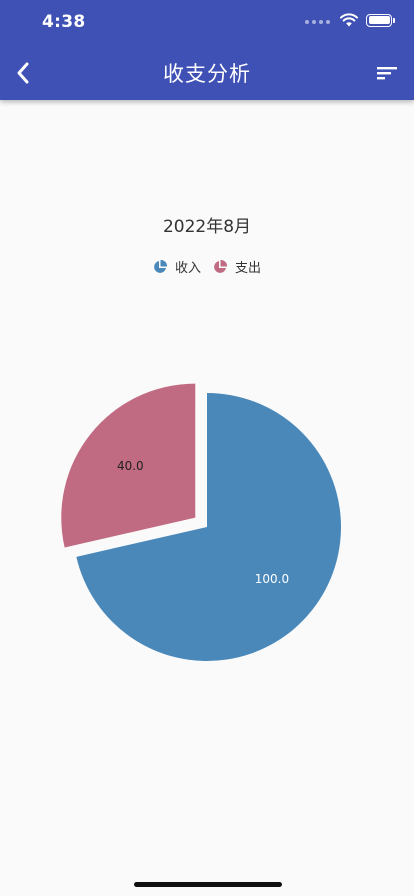  What do you see at coordinates (272, 579) in the screenshot?
I see `pie-label-income: 100.0` at bounding box center [272, 579].